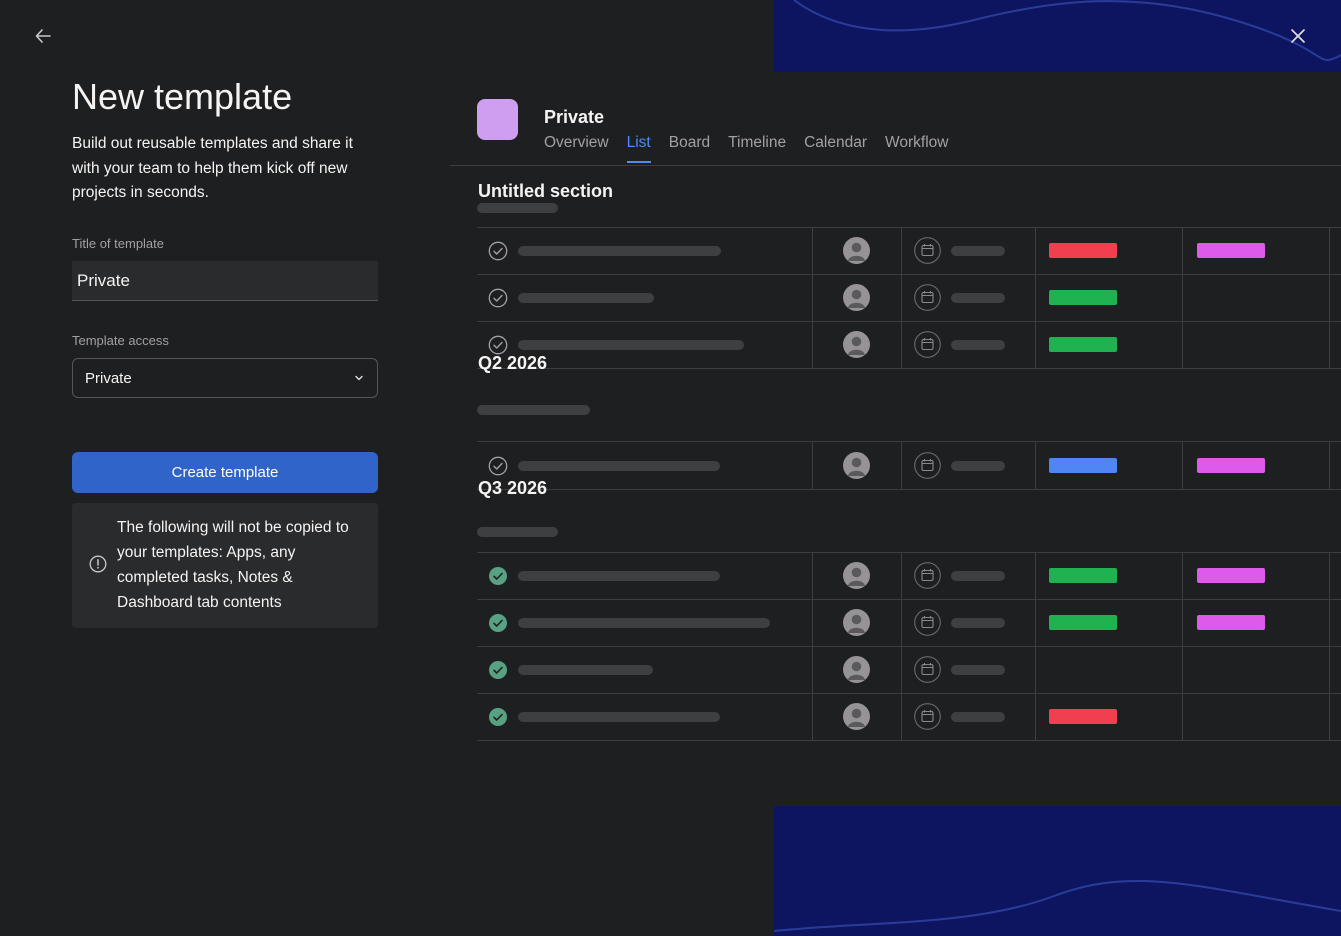 Image resolution: width=1341 pixels, height=936 pixels. Describe the element at coordinates (546, 191) in the screenshot. I see `section-title: Untitled section` at that location.